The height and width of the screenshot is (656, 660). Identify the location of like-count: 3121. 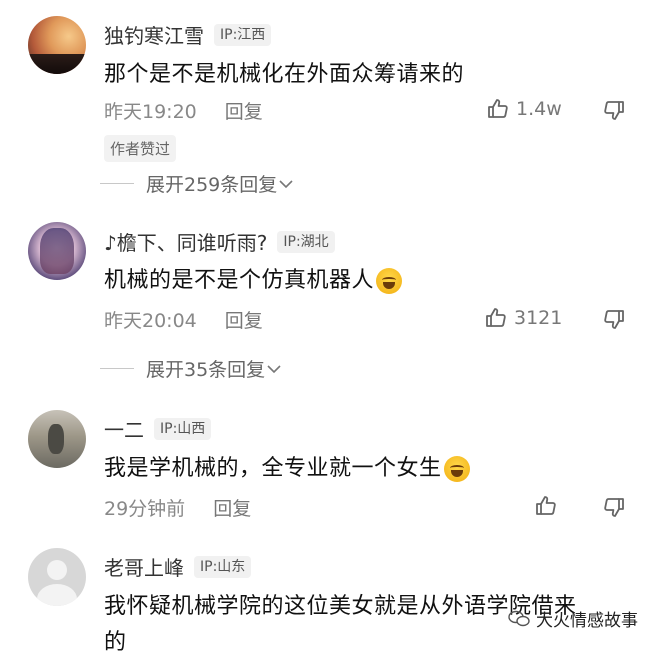
(538, 318).